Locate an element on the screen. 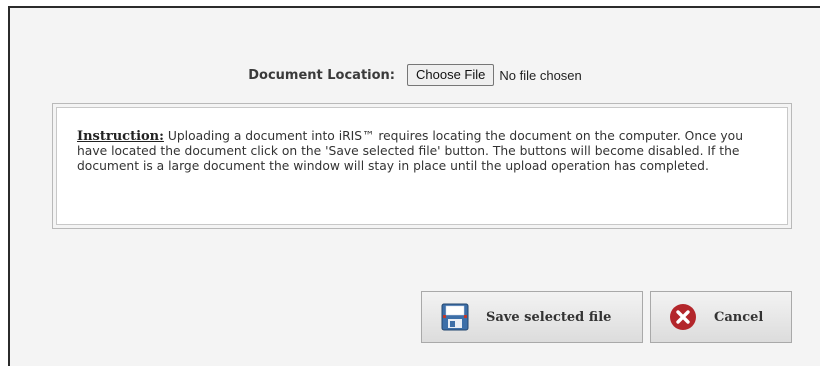 Image resolution: width=820 pixels, height=366 pixels. cancel-button-label: Cancel is located at coordinates (739, 317).